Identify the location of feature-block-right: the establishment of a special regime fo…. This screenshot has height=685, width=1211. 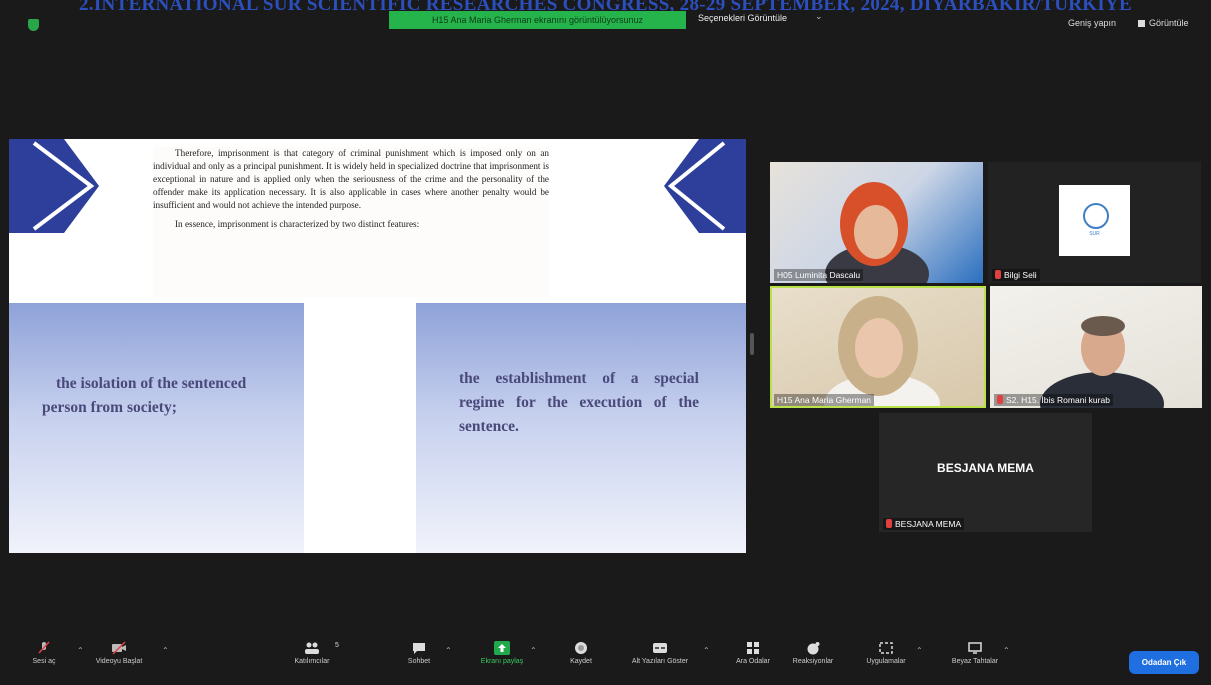
(581, 428).